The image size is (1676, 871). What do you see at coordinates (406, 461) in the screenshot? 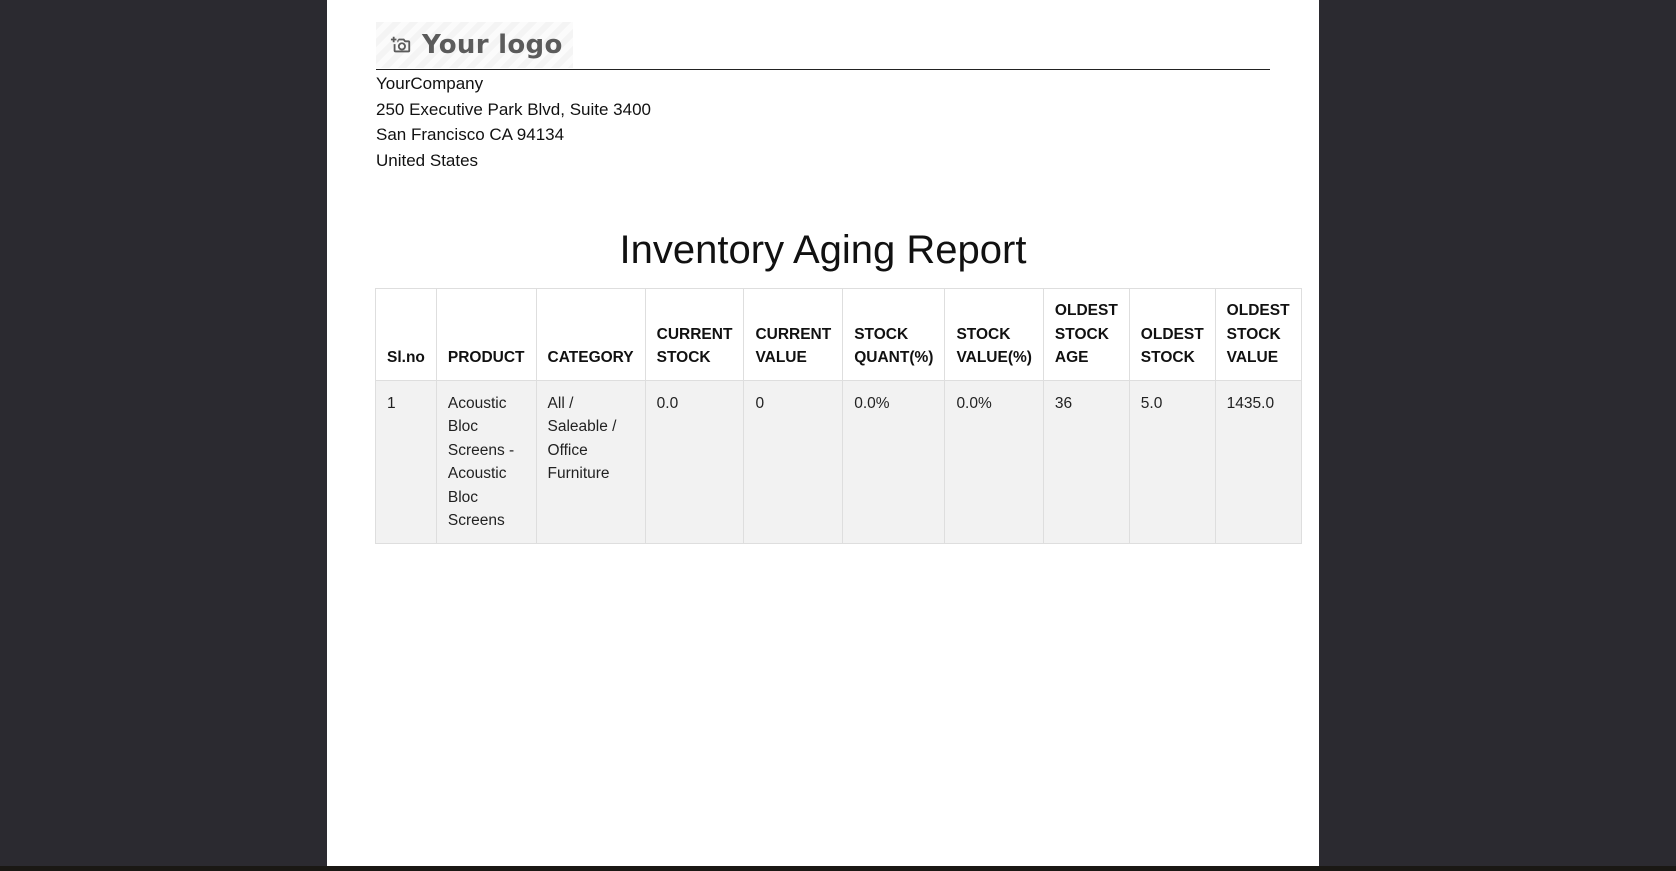
I see `cell-slno: 1` at bounding box center [406, 461].